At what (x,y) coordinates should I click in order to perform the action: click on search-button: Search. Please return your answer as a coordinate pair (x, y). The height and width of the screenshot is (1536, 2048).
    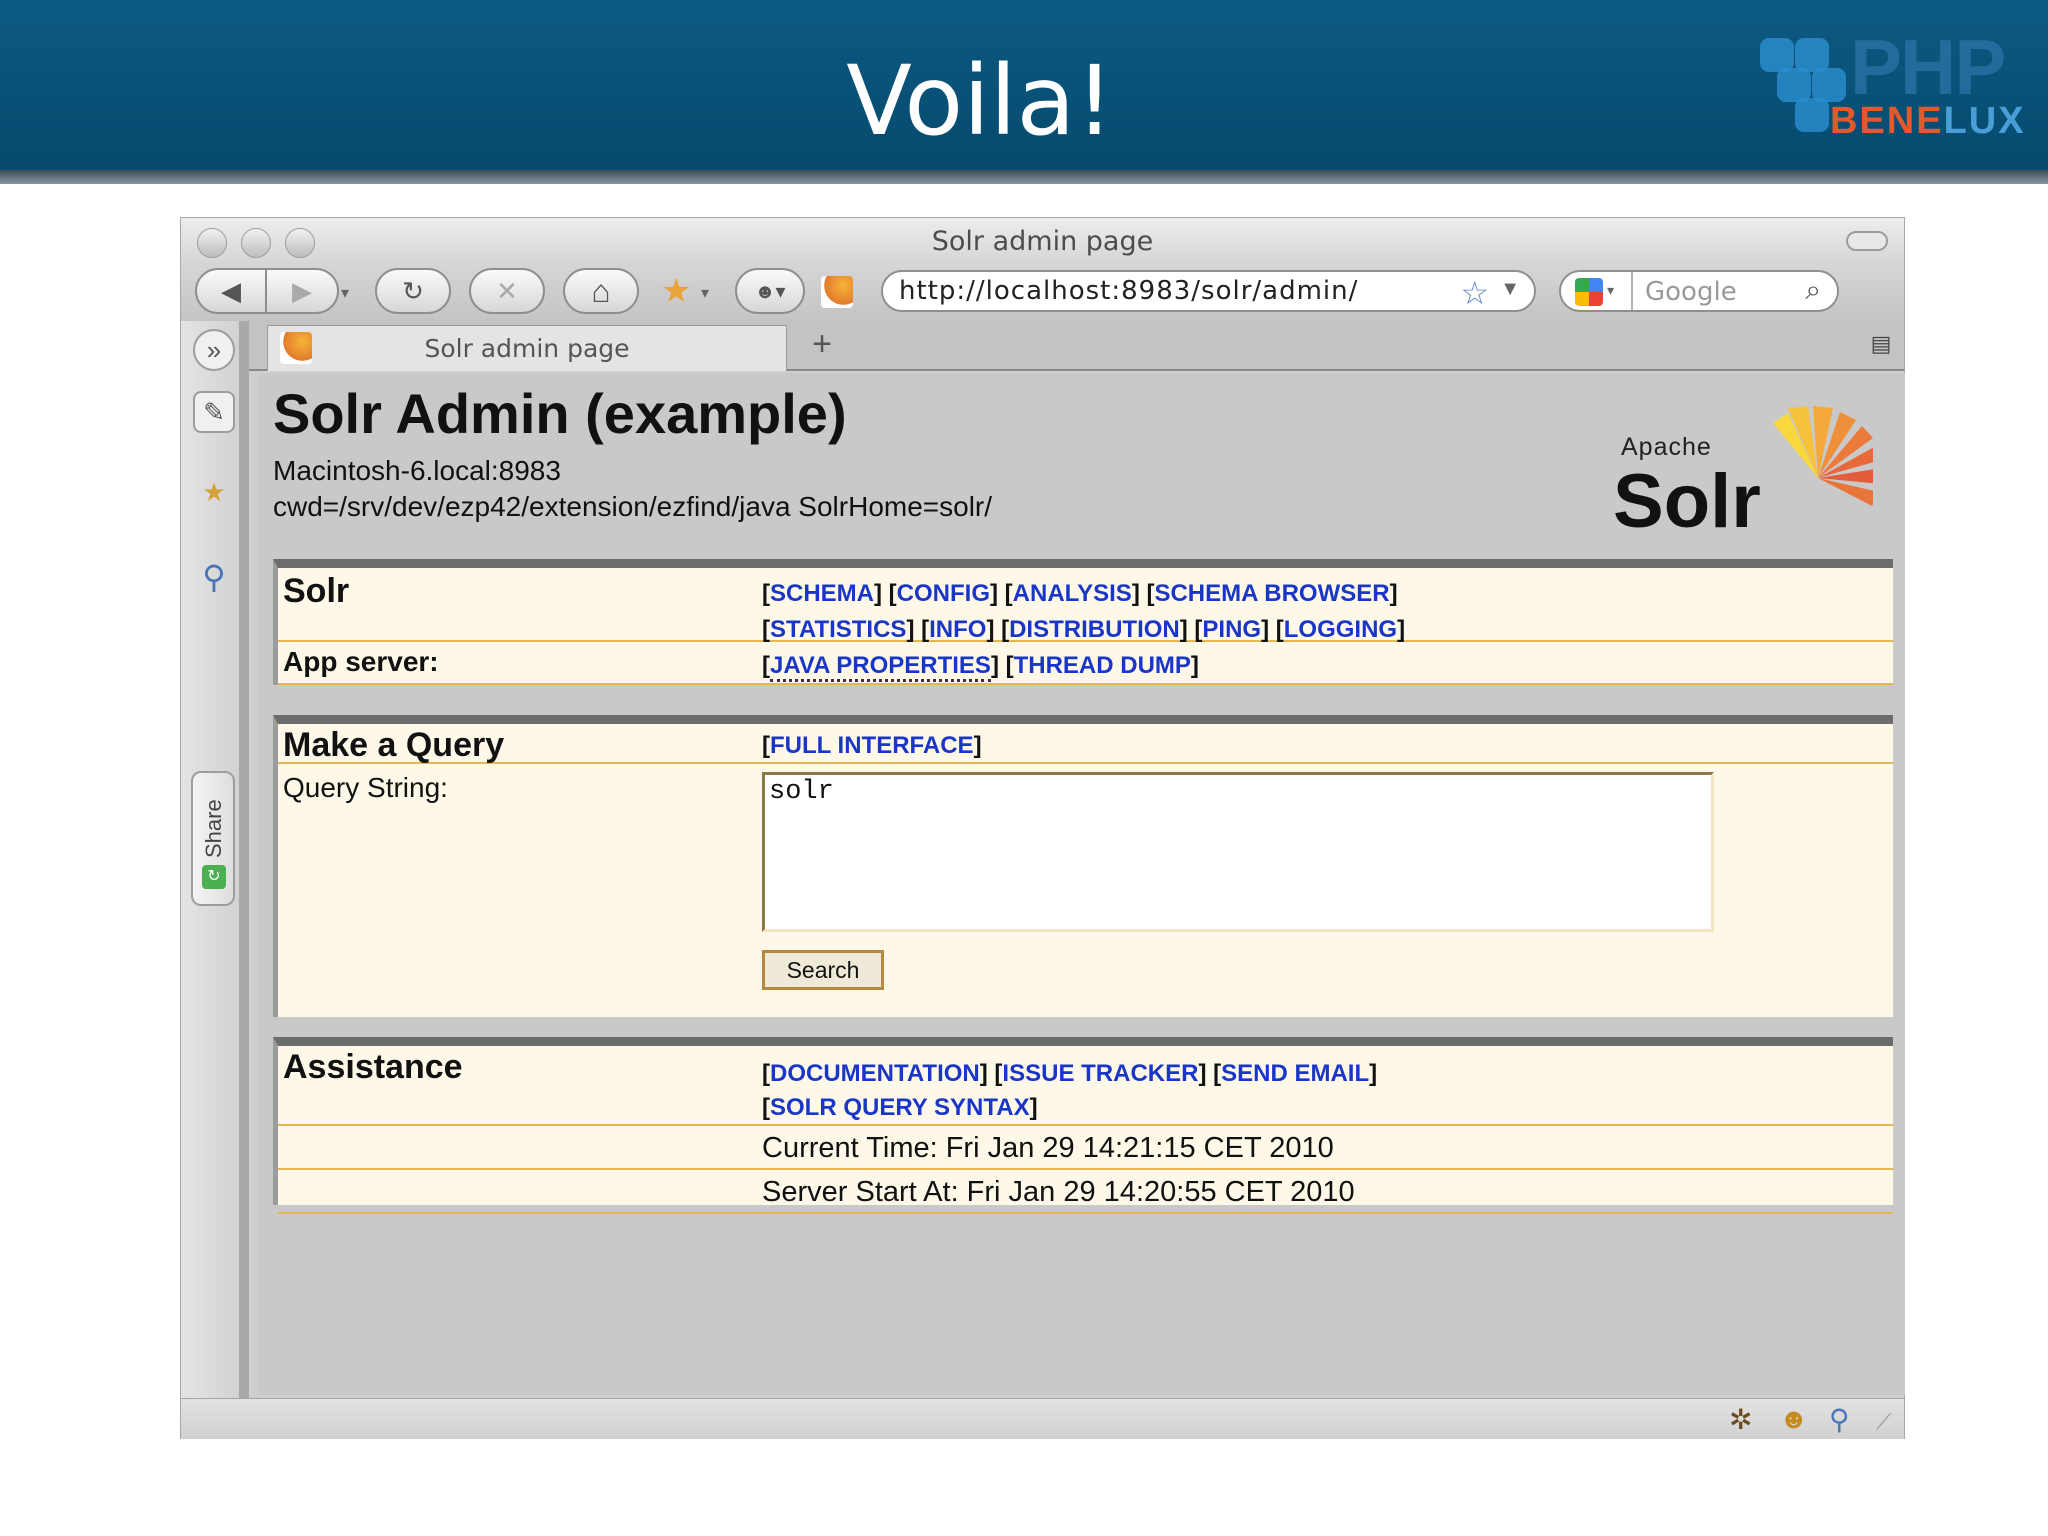
    Looking at the image, I should click on (823, 970).